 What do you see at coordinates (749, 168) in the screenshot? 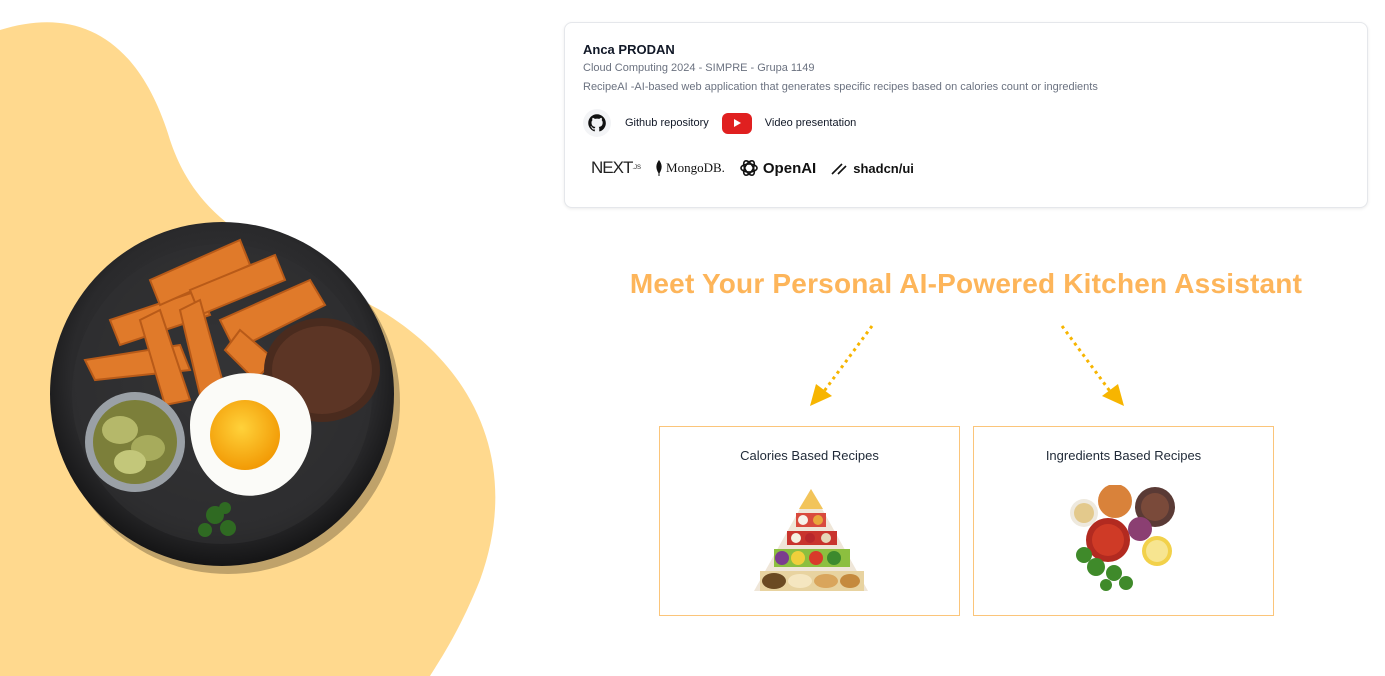
I see `openai-icon` at bounding box center [749, 168].